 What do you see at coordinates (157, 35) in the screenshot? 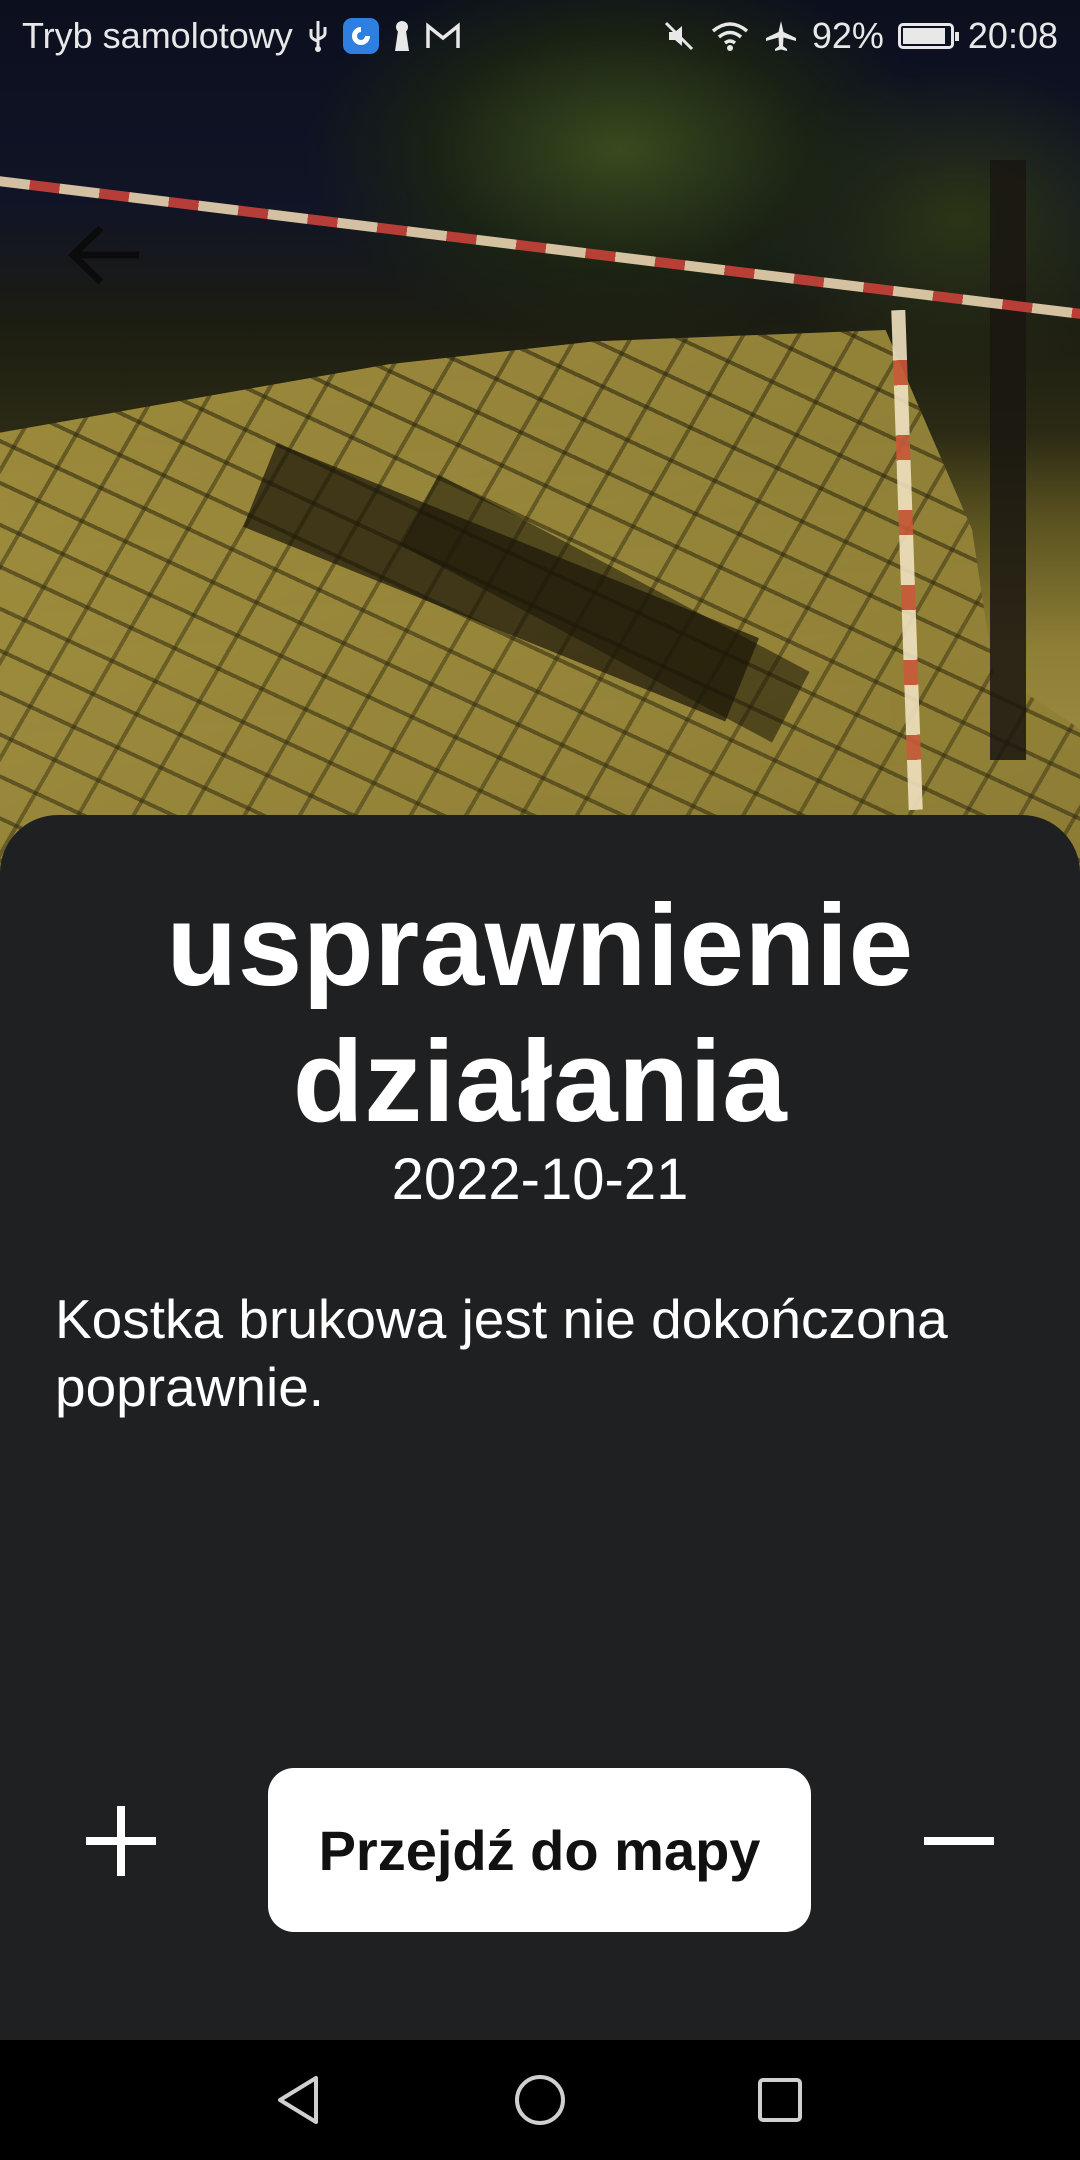
I see `airplane-mode-label: Tryb samolotowy` at bounding box center [157, 35].